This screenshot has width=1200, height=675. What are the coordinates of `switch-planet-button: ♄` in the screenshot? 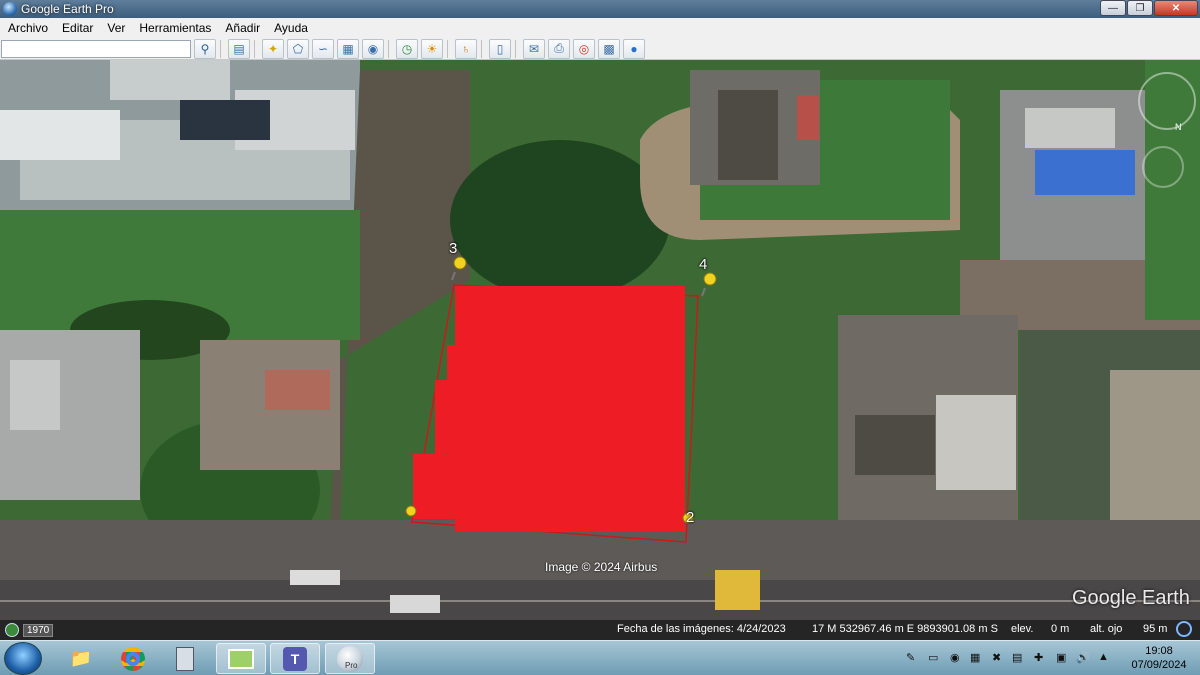 It's located at (466, 48).